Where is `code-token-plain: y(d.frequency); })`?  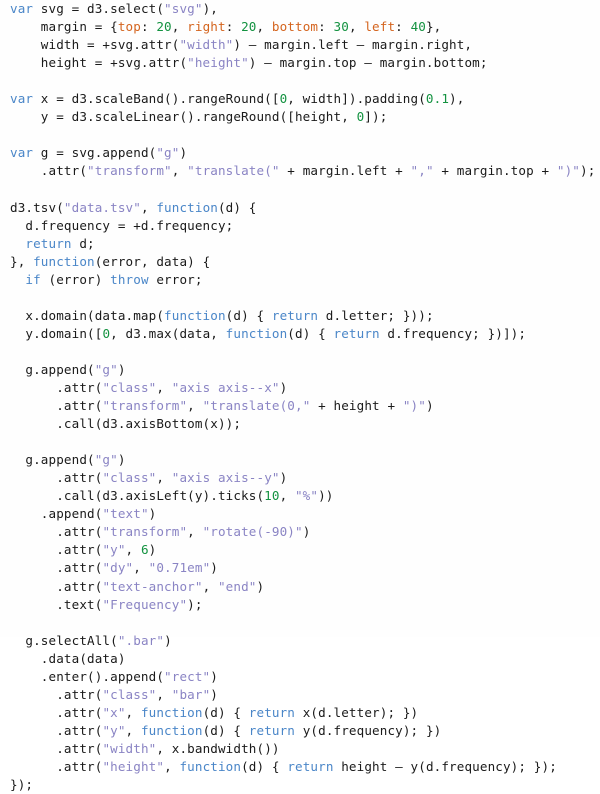 code-token-plain: y(d.frequency); }) is located at coordinates (368, 730).